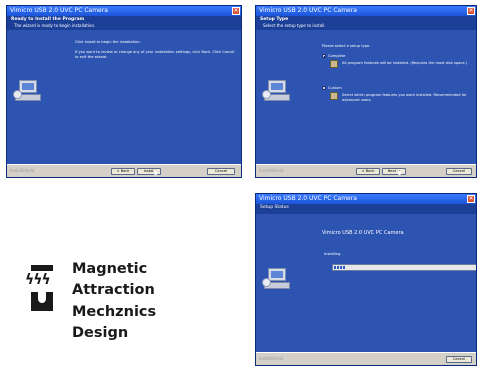 The image size is (483, 367). I want to click on logo-magnet-icon, so click(42, 301).